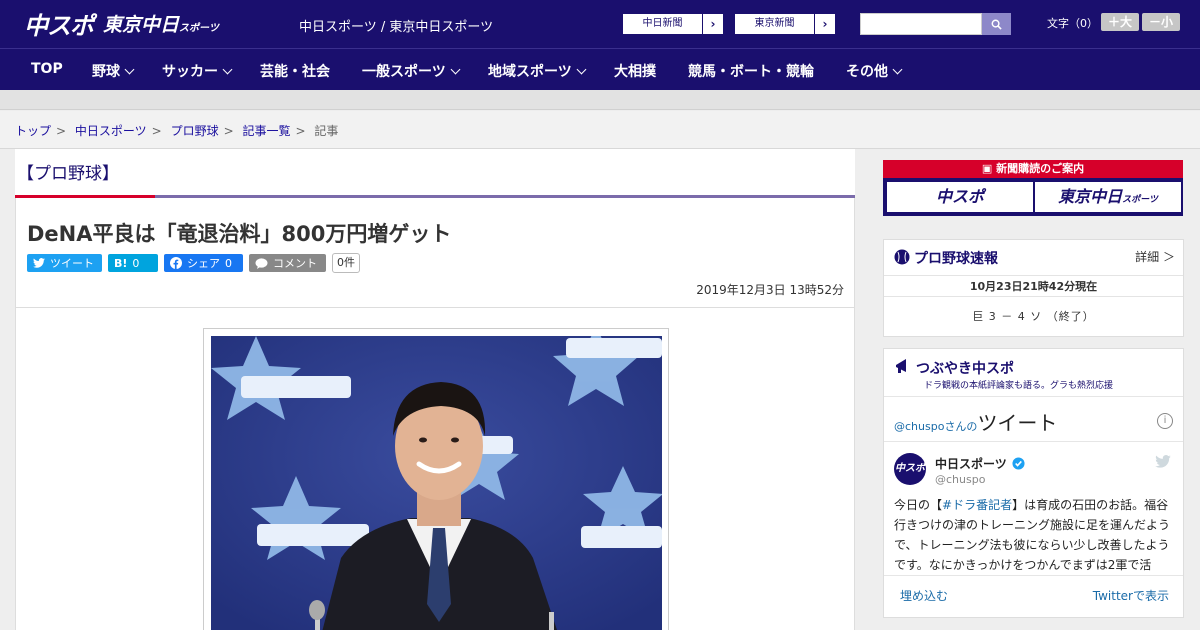 Image resolution: width=1200 pixels, height=630 pixels. I want to click on nav-general-sports: 一般スポーツ, so click(411, 71).